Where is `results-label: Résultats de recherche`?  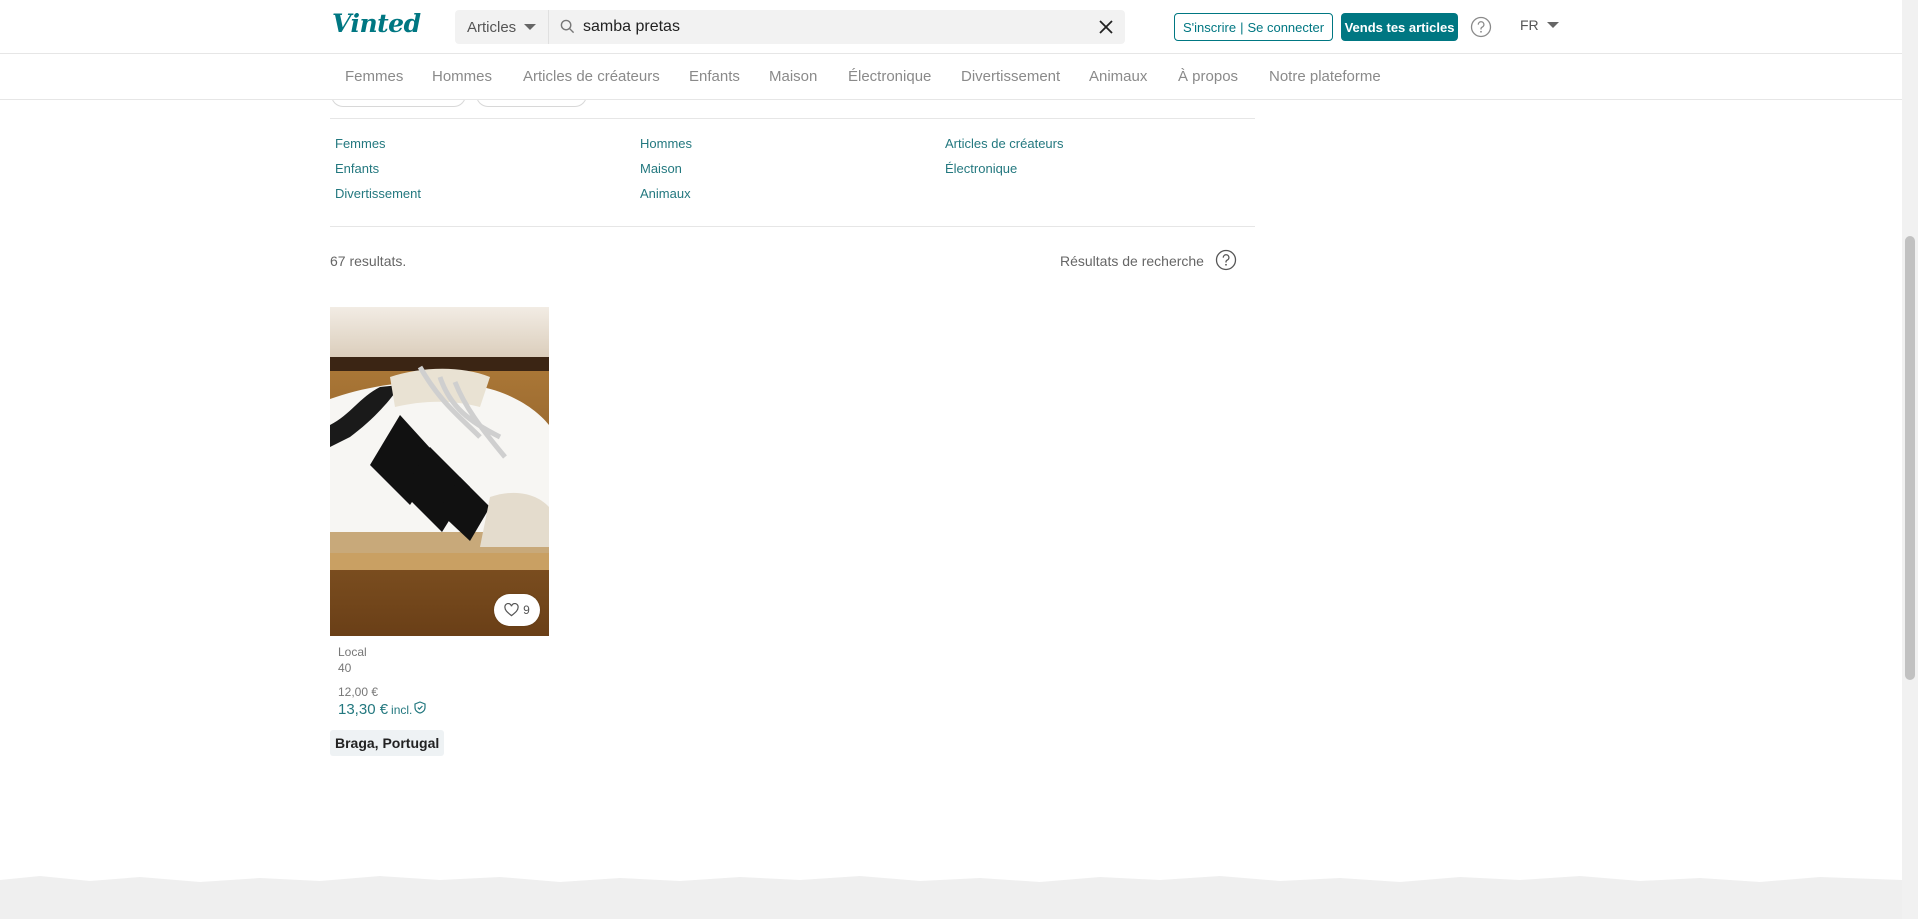 results-label: Résultats de recherche is located at coordinates (1132, 261).